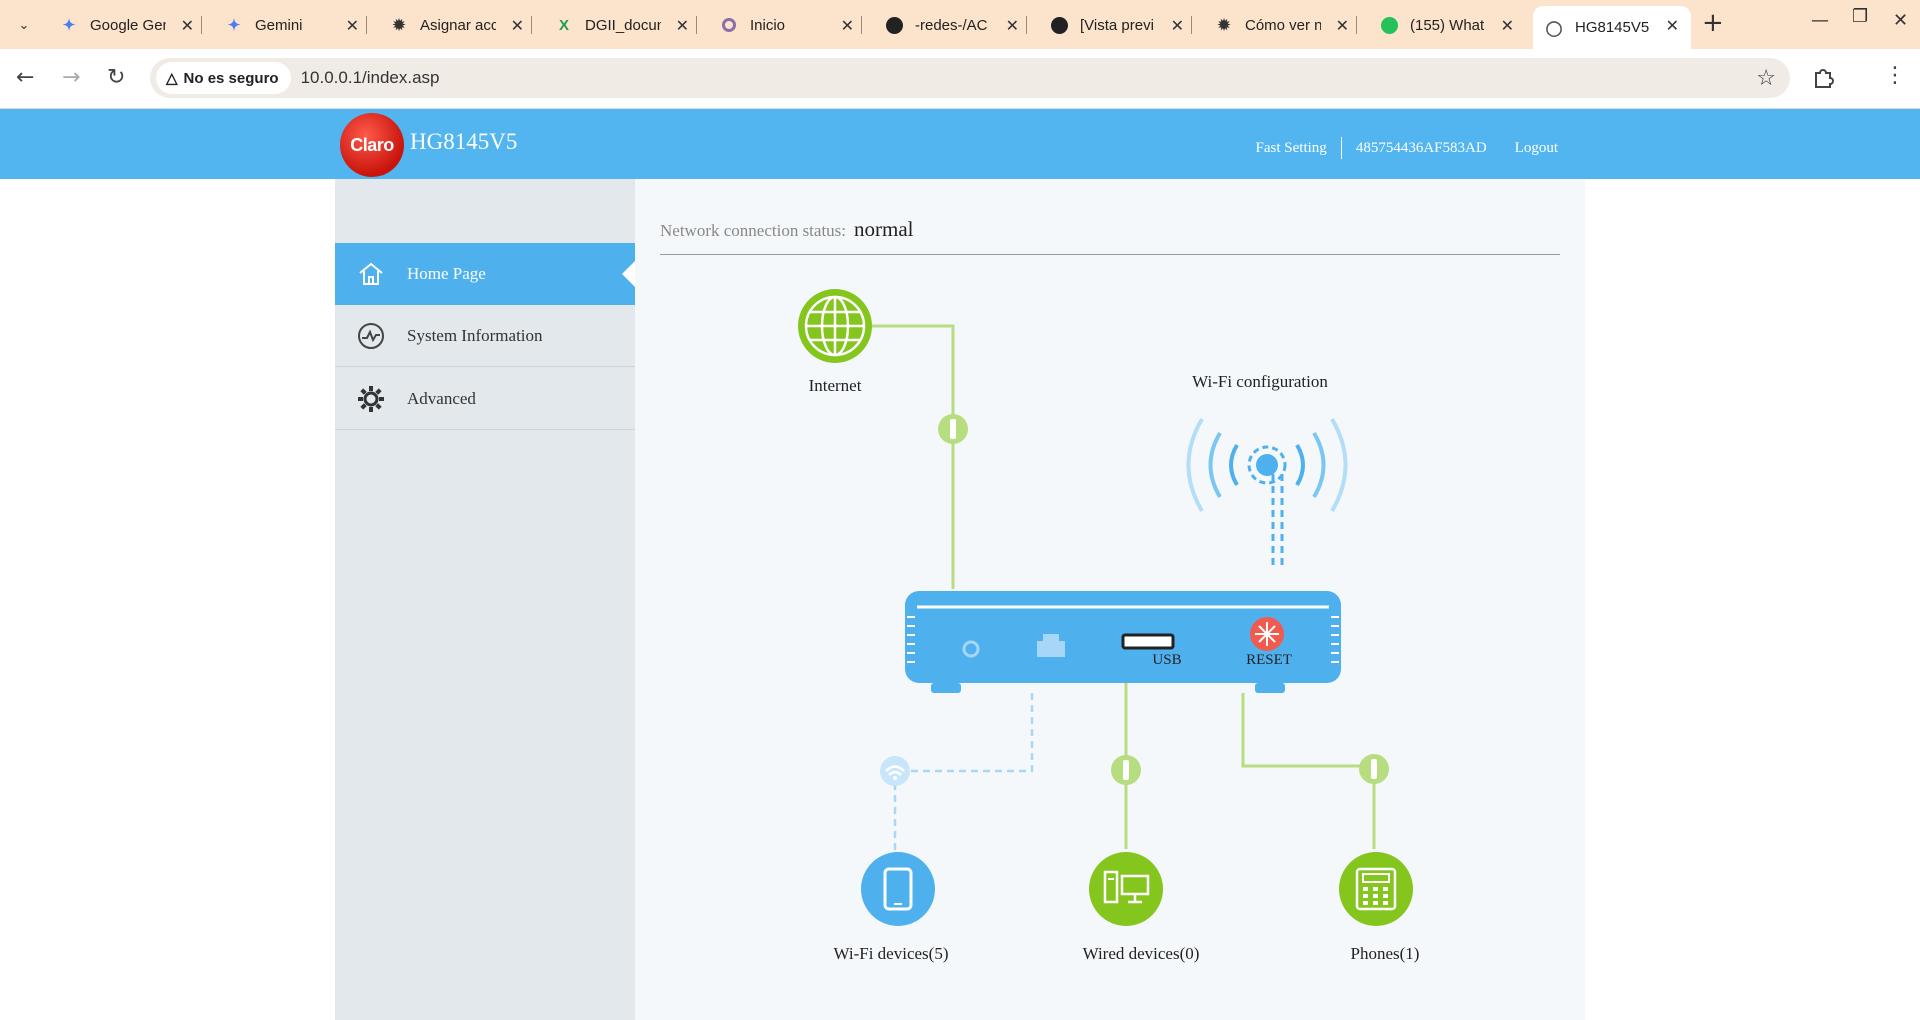 Image resolution: width=1920 pixels, height=1020 pixels. I want to click on globe-icon: ◯, so click(1554, 28).